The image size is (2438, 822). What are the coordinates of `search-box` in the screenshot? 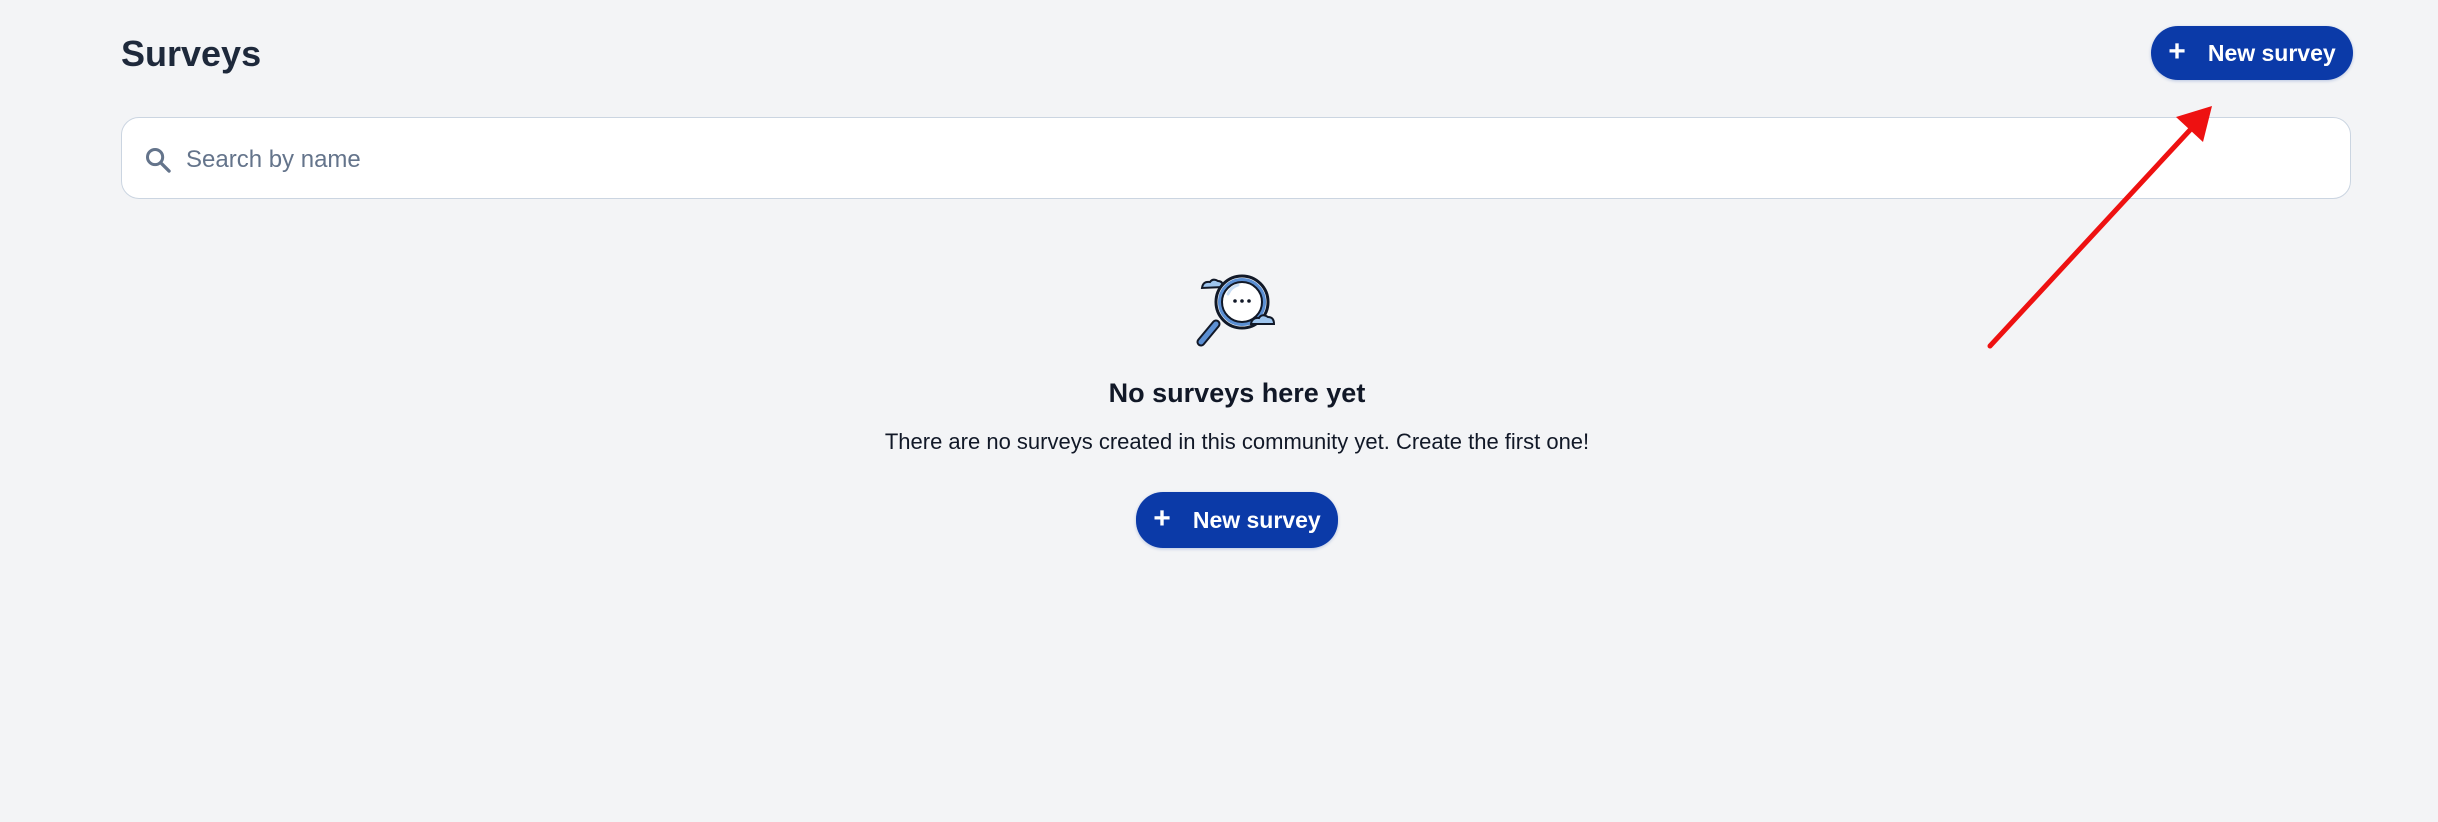 It's located at (1236, 158).